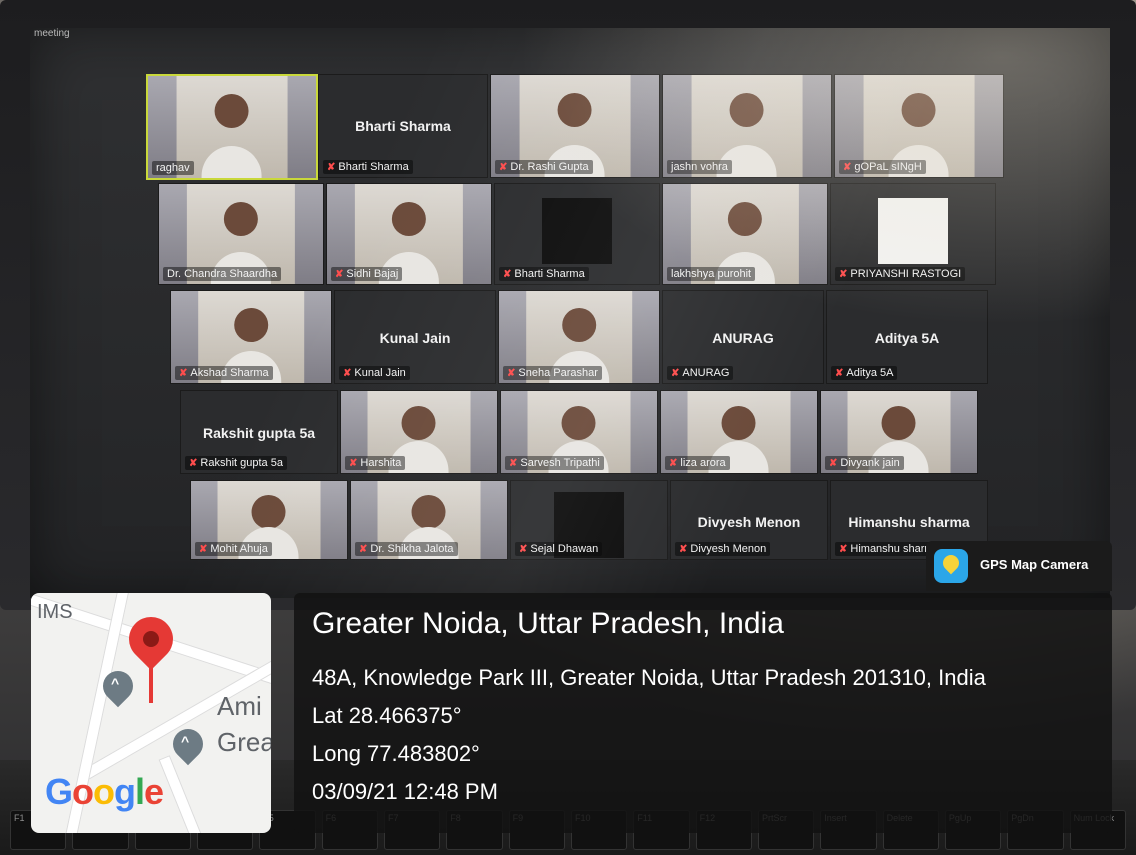 This screenshot has height=855, width=1136. What do you see at coordinates (743, 337) in the screenshot?
I see `participant-tile: ANURAG ✘ ANURAG` at bounding box center [743, 337].